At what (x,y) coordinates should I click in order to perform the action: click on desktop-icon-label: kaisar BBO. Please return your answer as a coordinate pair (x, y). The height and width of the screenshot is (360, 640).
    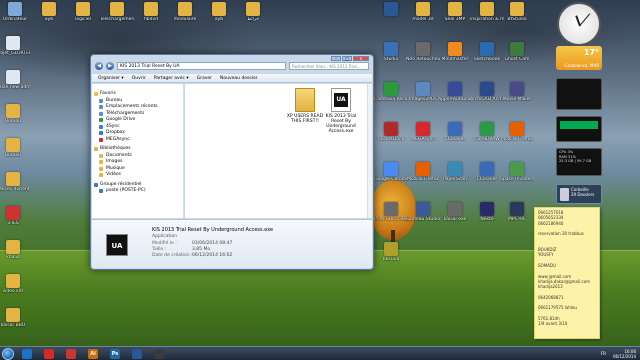
    Looking at the image, I should click on (13, 325).